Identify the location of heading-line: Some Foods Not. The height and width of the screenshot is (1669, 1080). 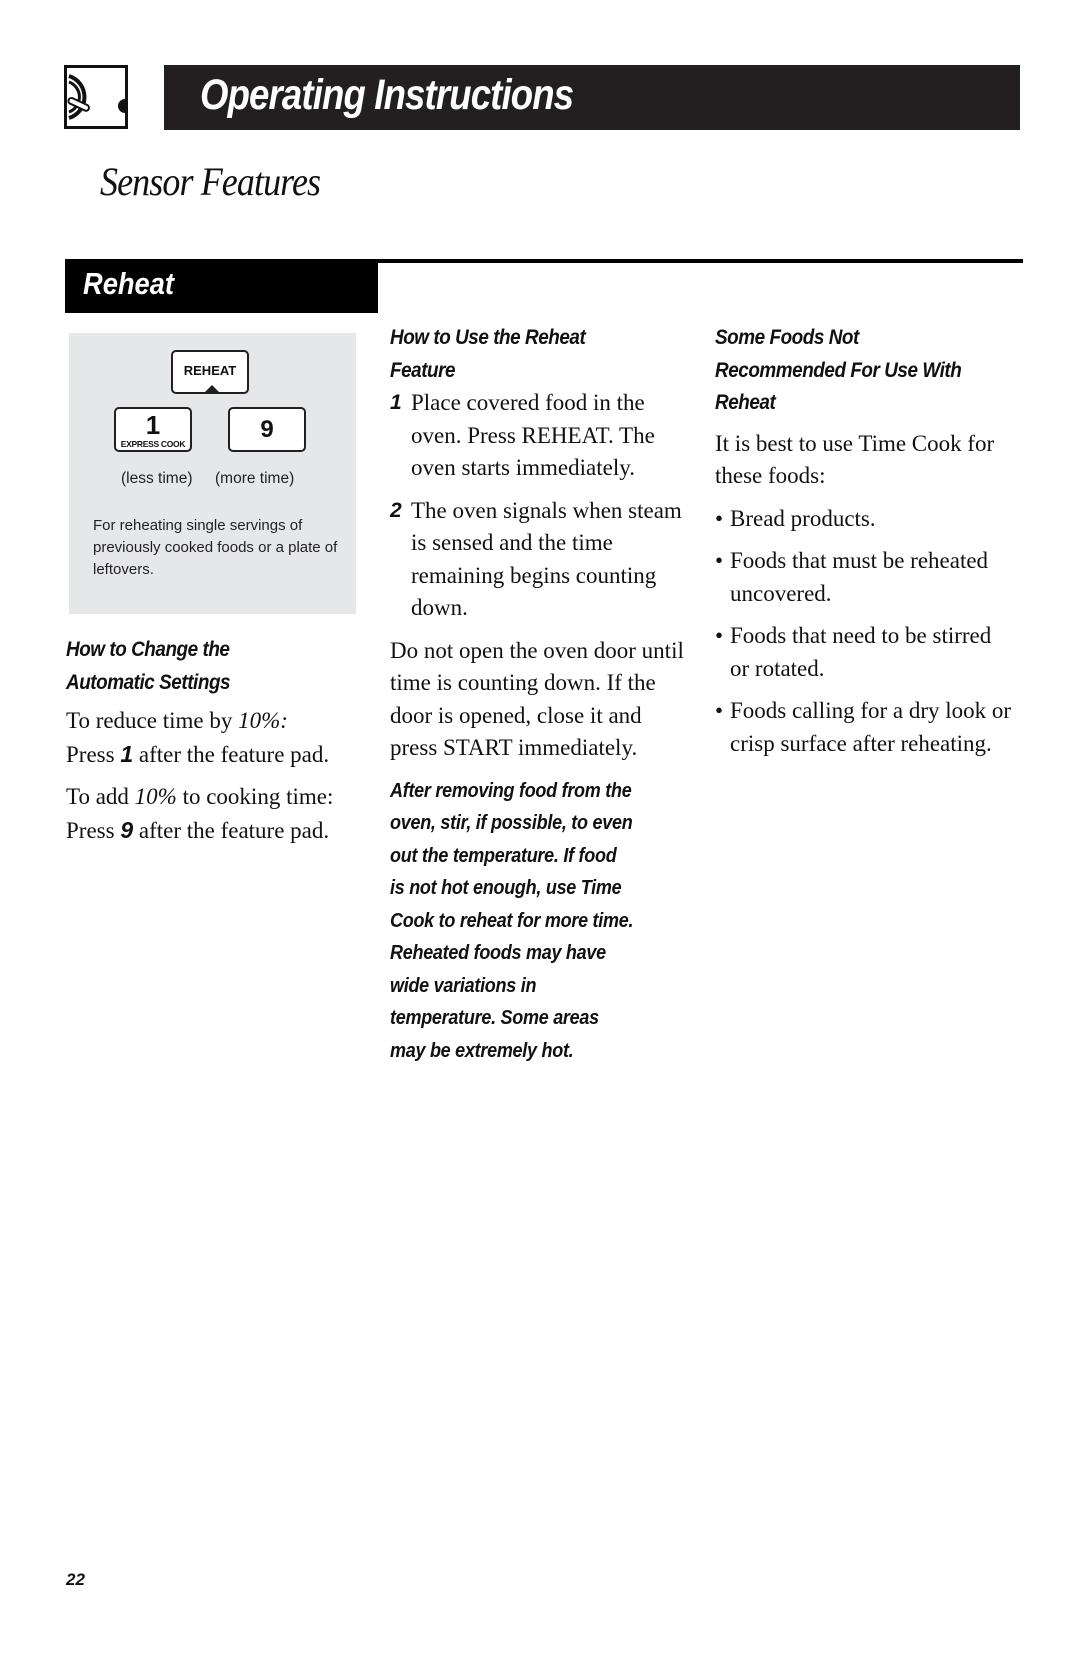
(787, 337).